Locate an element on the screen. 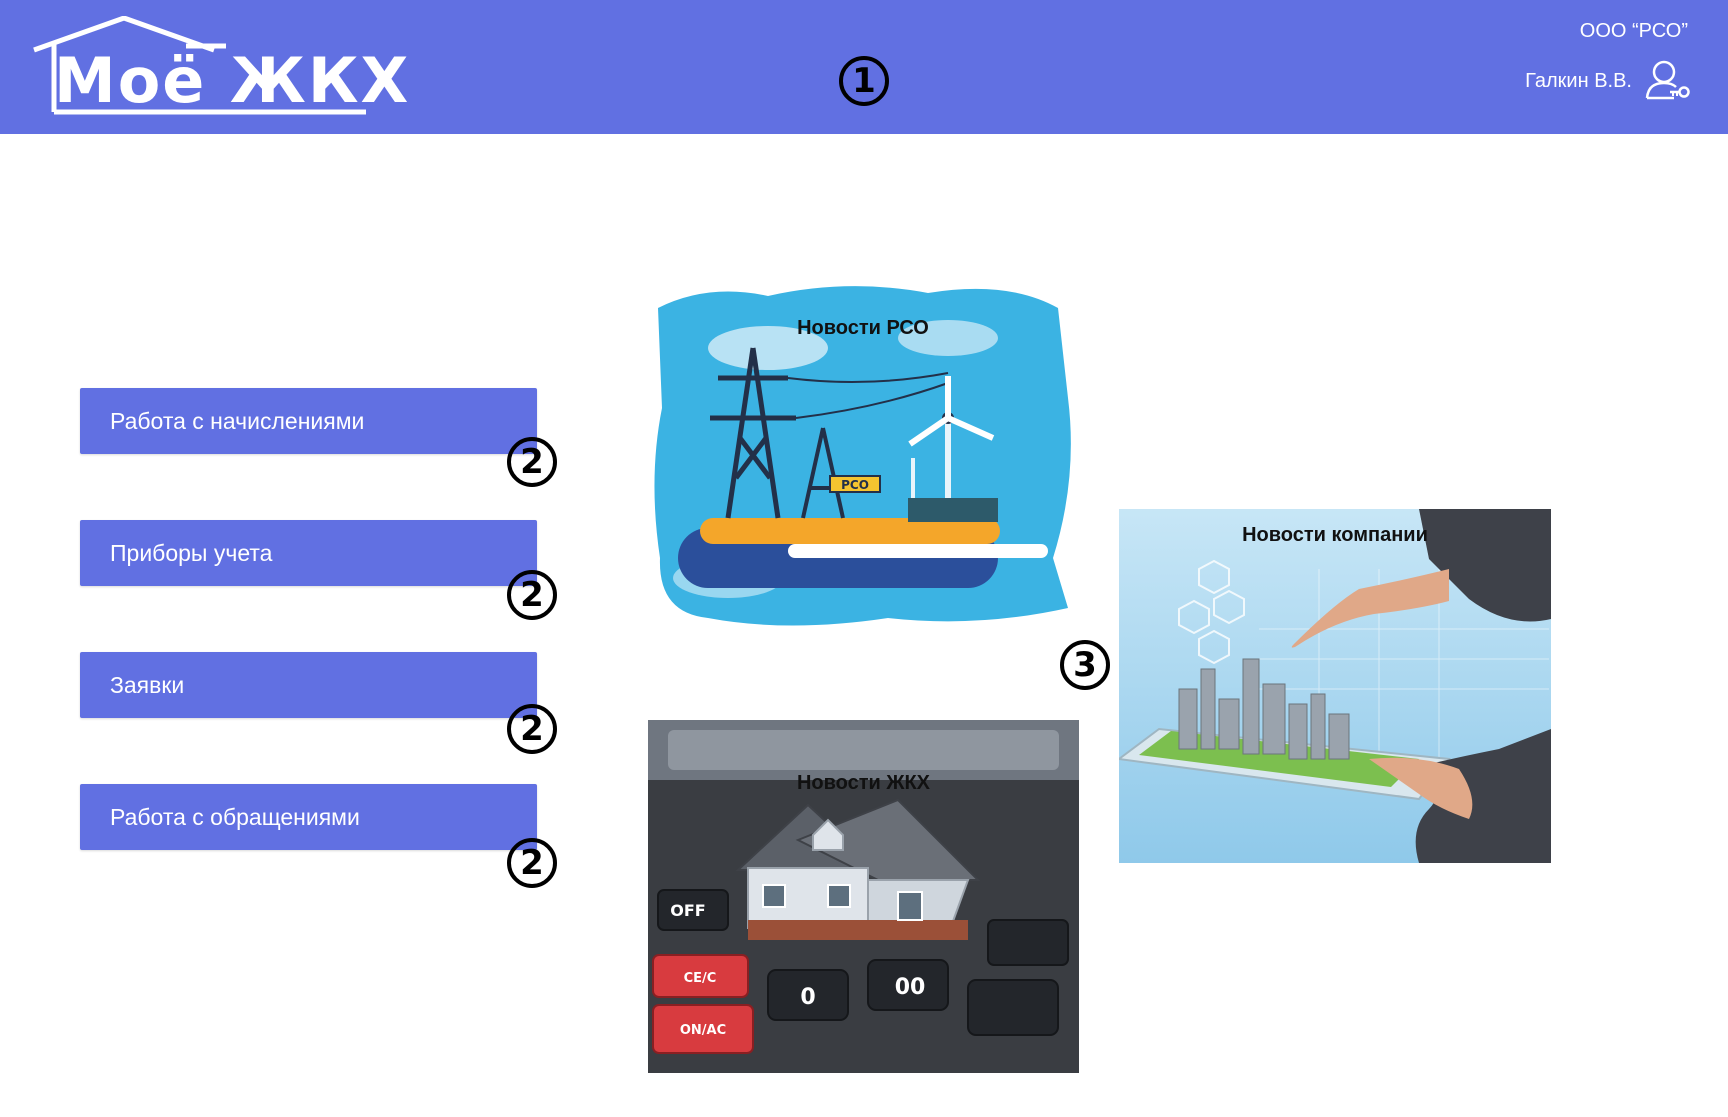 Image resolution: width=1728 pixels, height=1117 pixels. hand-city-illustration is located at coordinates (1335, 686).